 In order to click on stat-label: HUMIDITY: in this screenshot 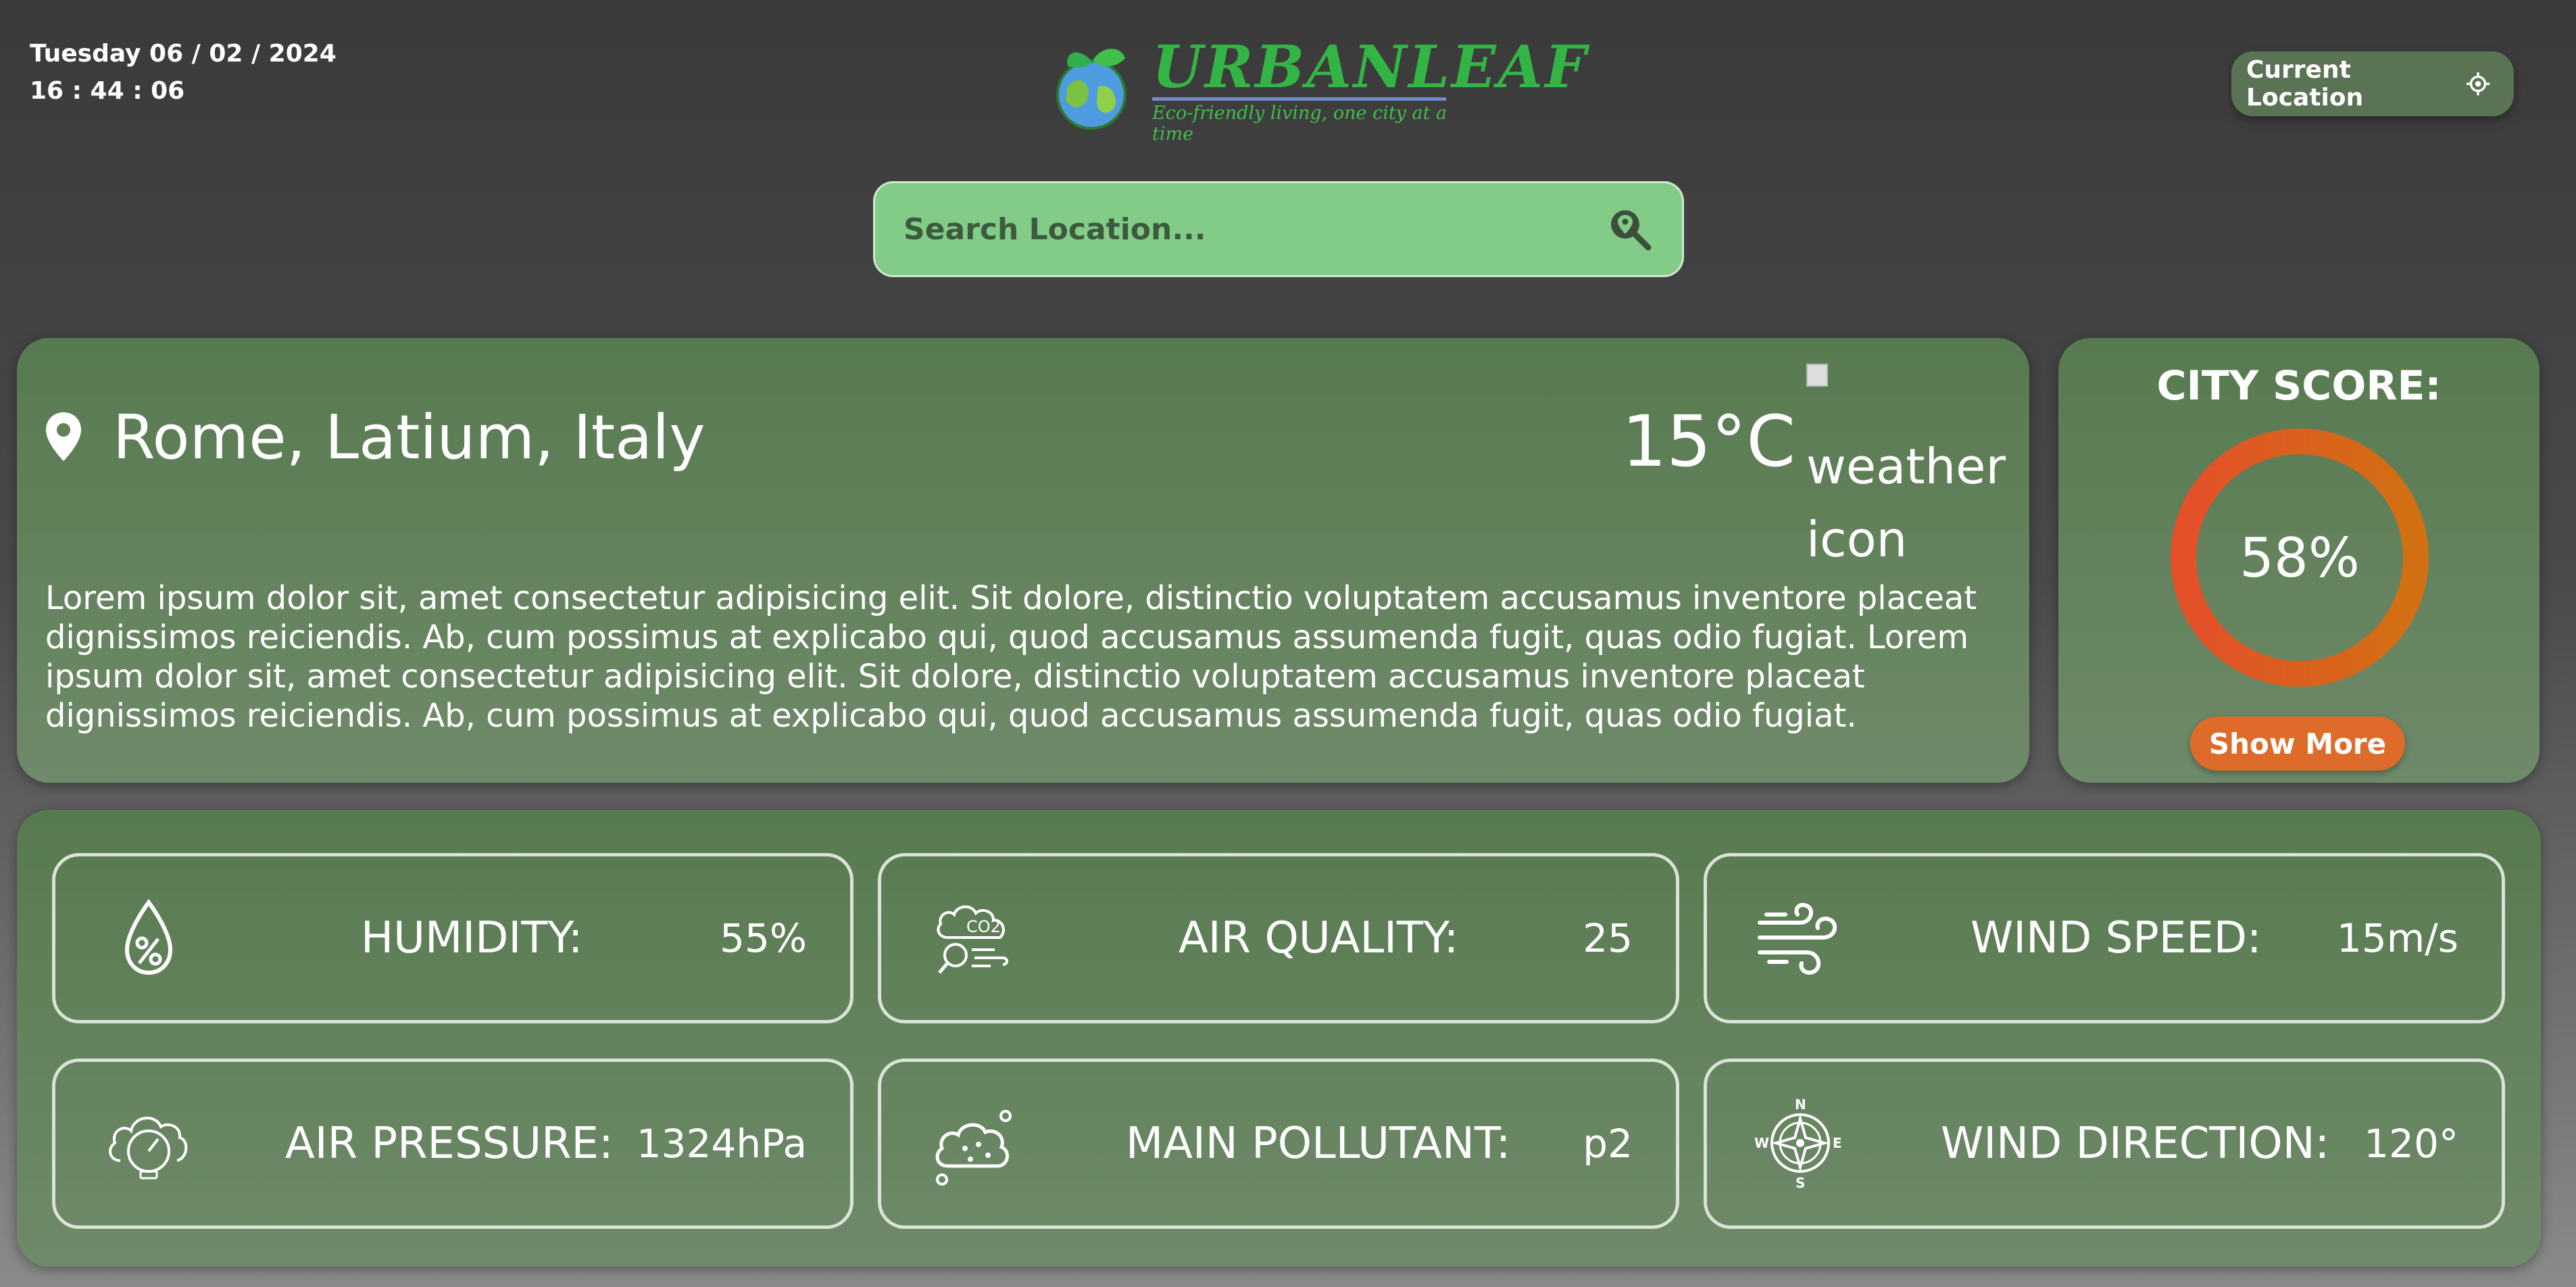, I will do `click(472, 938)`.